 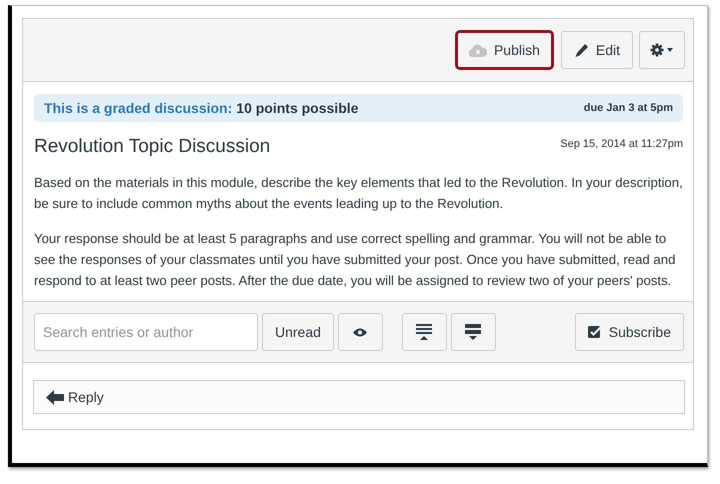 I want to click on points-text: 10 points possible, so click(x=297, y=108).